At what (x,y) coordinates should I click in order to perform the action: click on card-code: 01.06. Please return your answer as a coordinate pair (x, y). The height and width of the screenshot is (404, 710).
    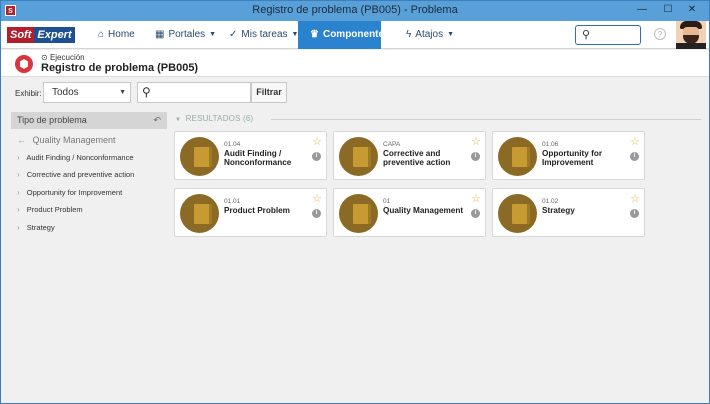
    Looking at the image, I should click on (550, 144).